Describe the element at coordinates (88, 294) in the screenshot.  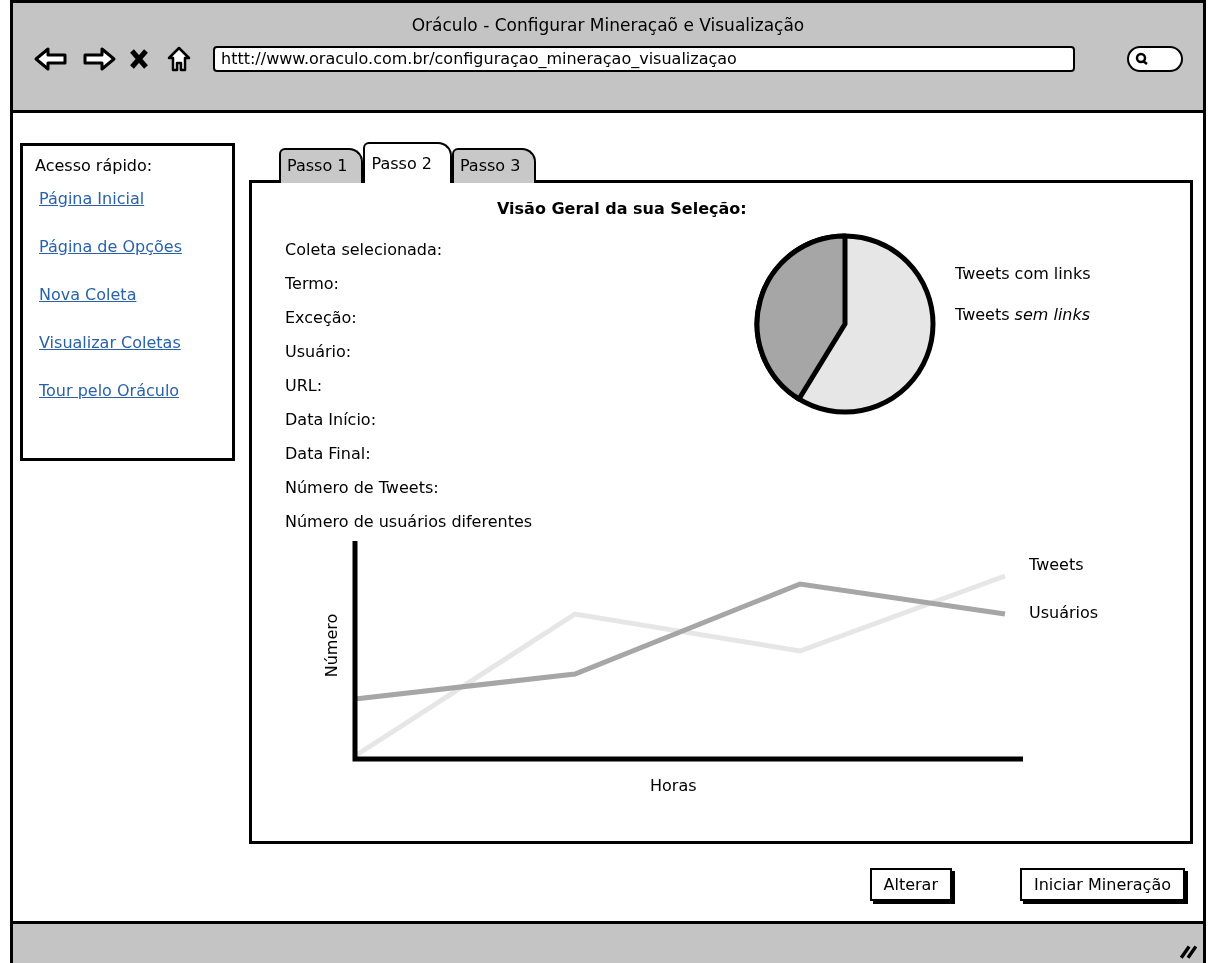
I see `sidebar-link: Nova Coleta` at that location.